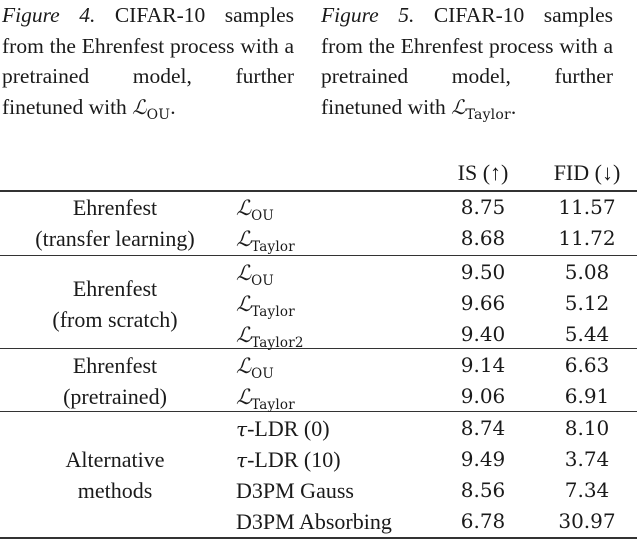  I want to click on fid-value: 11.72, so click(587, 238).